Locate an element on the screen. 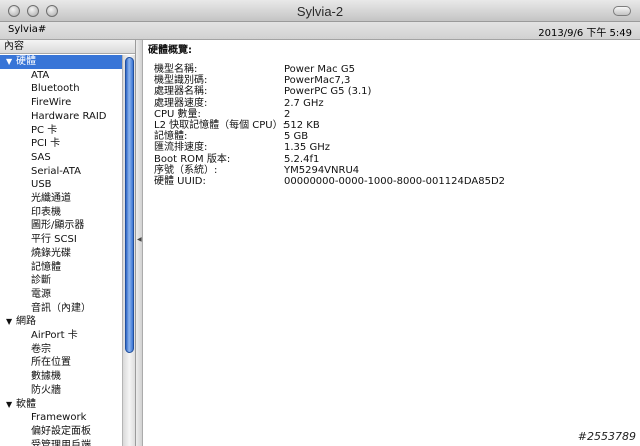  info-key: 記憶體: is located at coordinates (171, 137).